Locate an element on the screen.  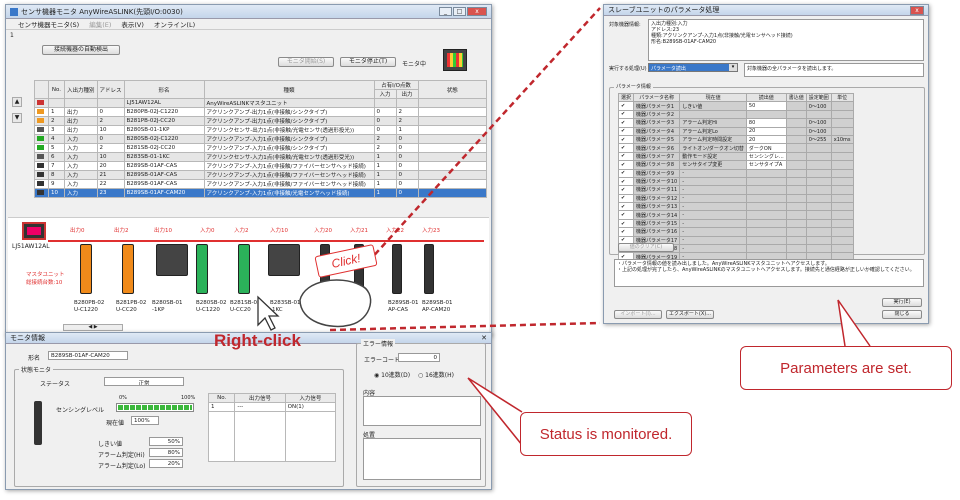
param-row: ✔ 機器パラメータ9- is located at coordinates (735, 173).